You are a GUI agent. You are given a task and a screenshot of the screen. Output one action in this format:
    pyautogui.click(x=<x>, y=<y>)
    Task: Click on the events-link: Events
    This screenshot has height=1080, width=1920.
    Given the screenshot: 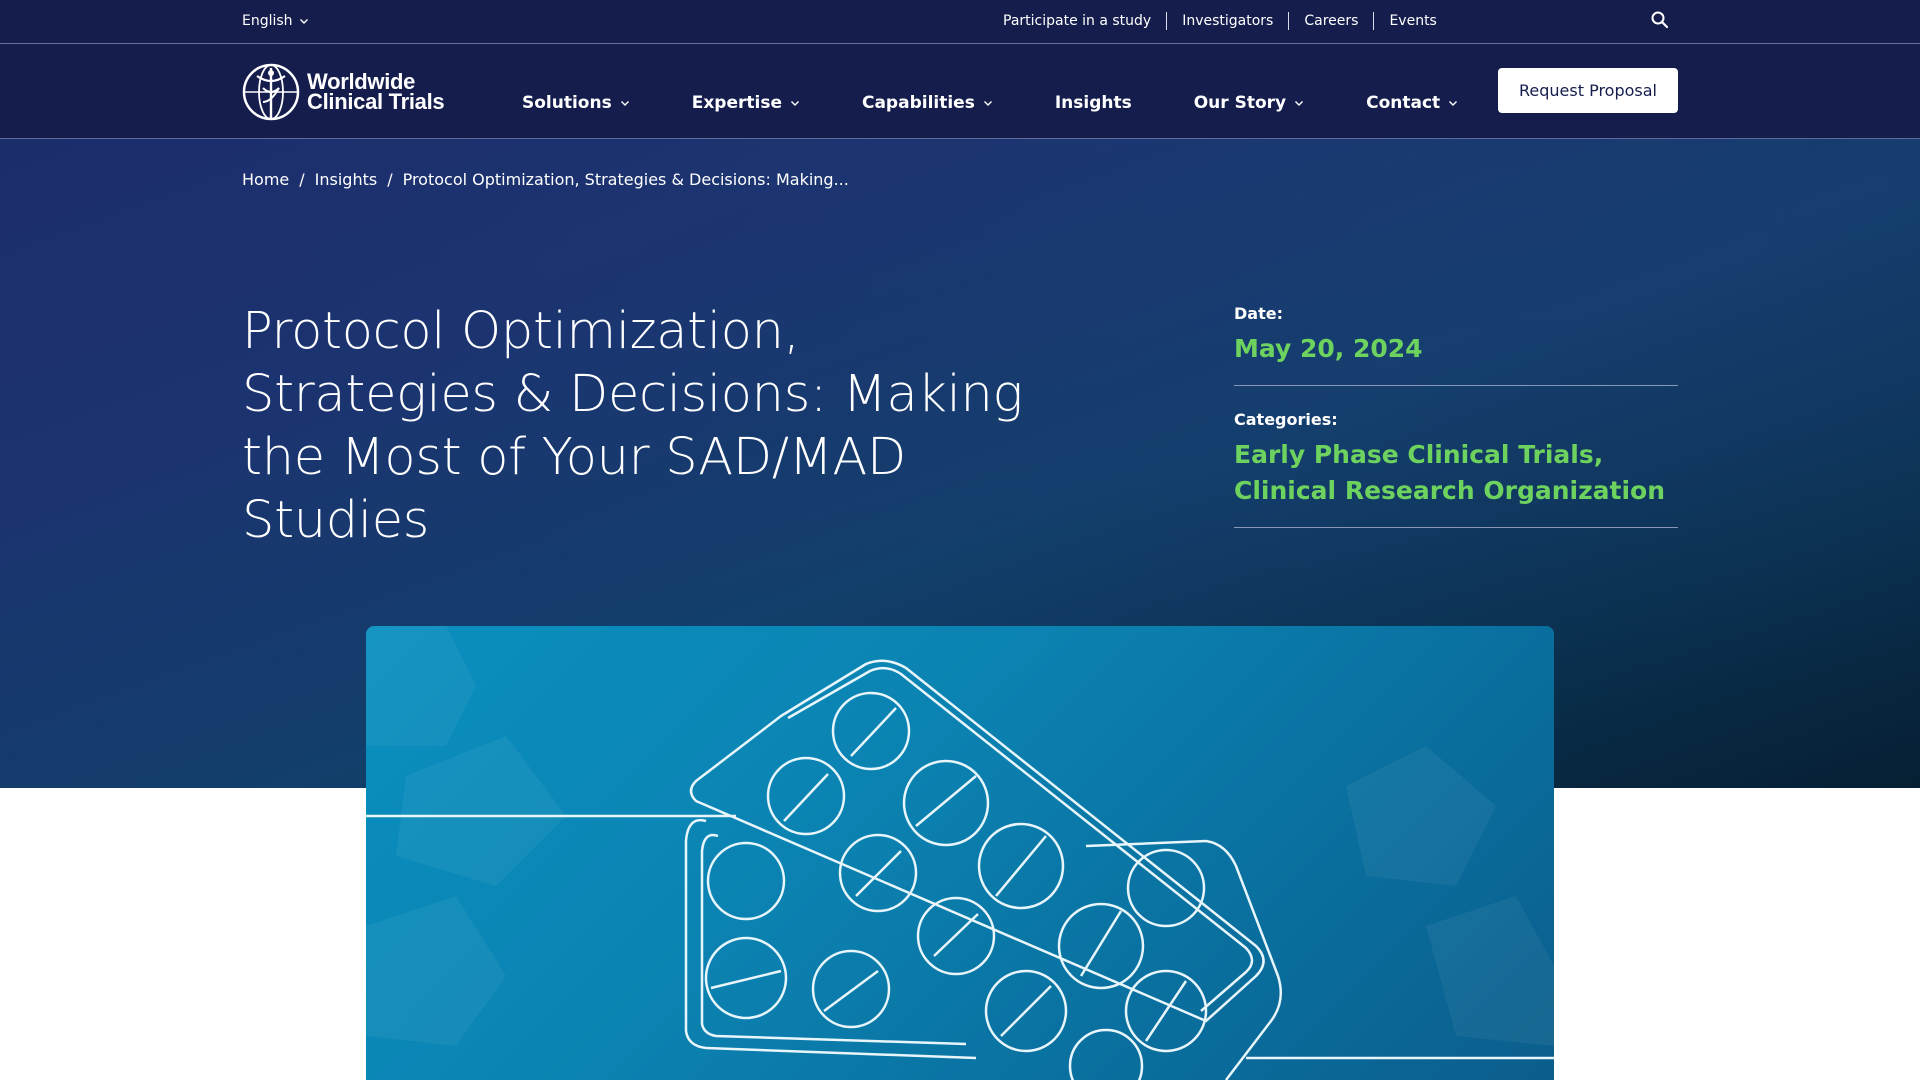 What is the action you would take?
    pyautogui.click(x=1412, y=21)
    